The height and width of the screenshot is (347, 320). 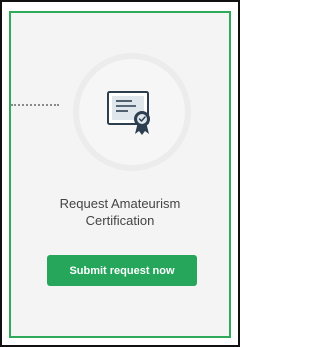 What do you see at coordinates (120, 220) in the screenshot?
I see `card-title-line2: Certification` at bounding box center [120, 220].